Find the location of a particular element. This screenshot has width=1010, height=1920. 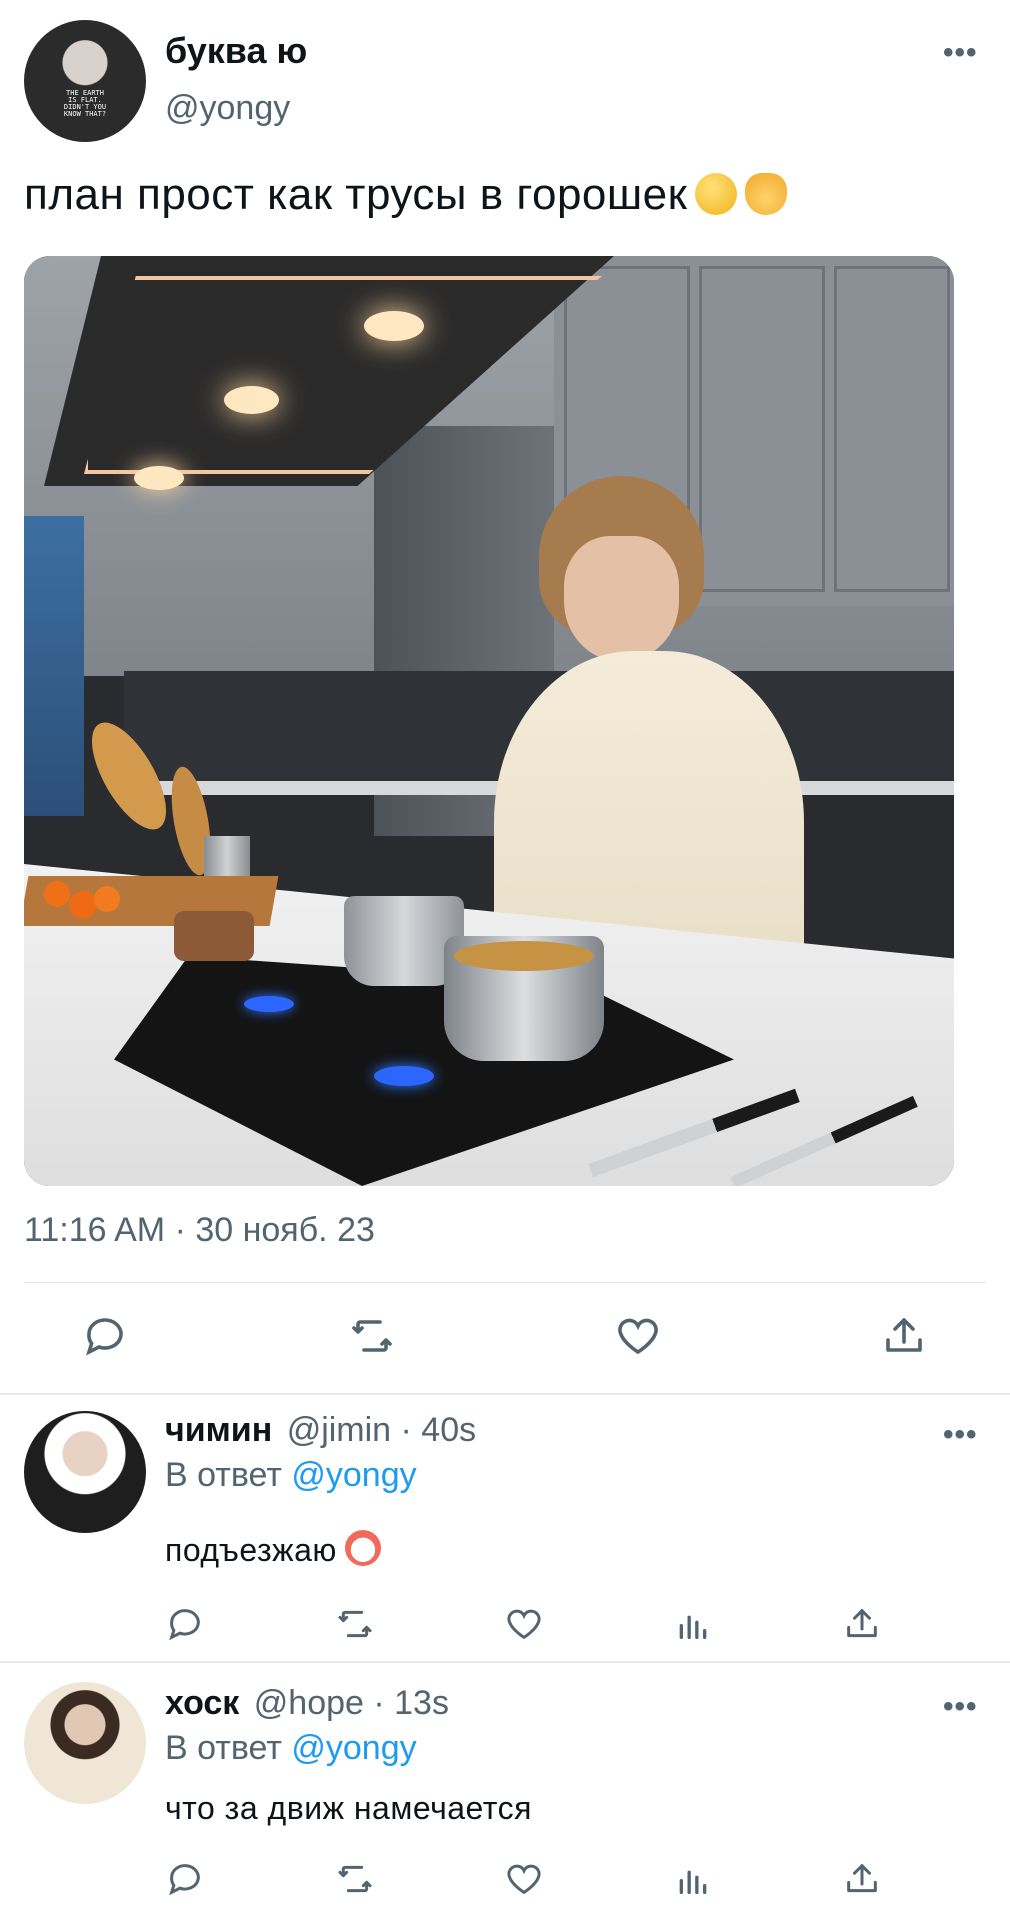

reply-text: подъезжаю is located at coordinates (273, 1549).